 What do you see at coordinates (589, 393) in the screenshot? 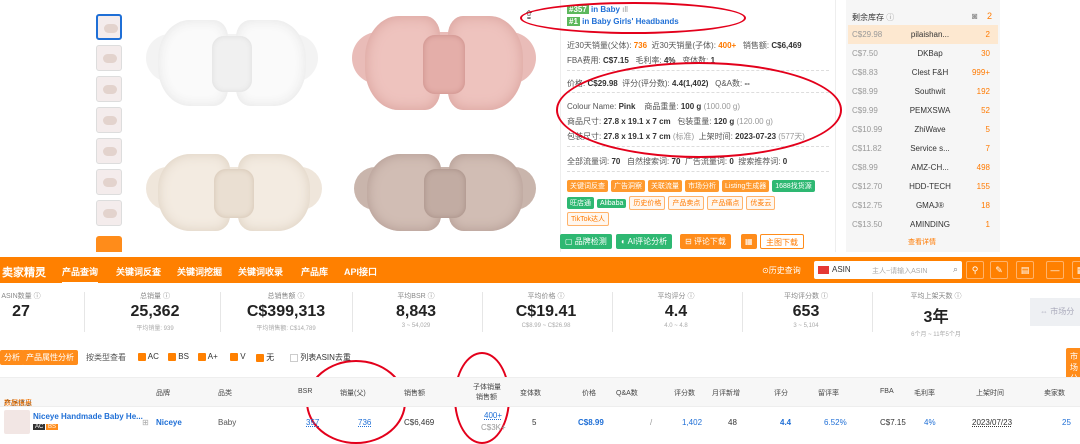
I see `header-price: 价格` at bounding box center [589, 393].